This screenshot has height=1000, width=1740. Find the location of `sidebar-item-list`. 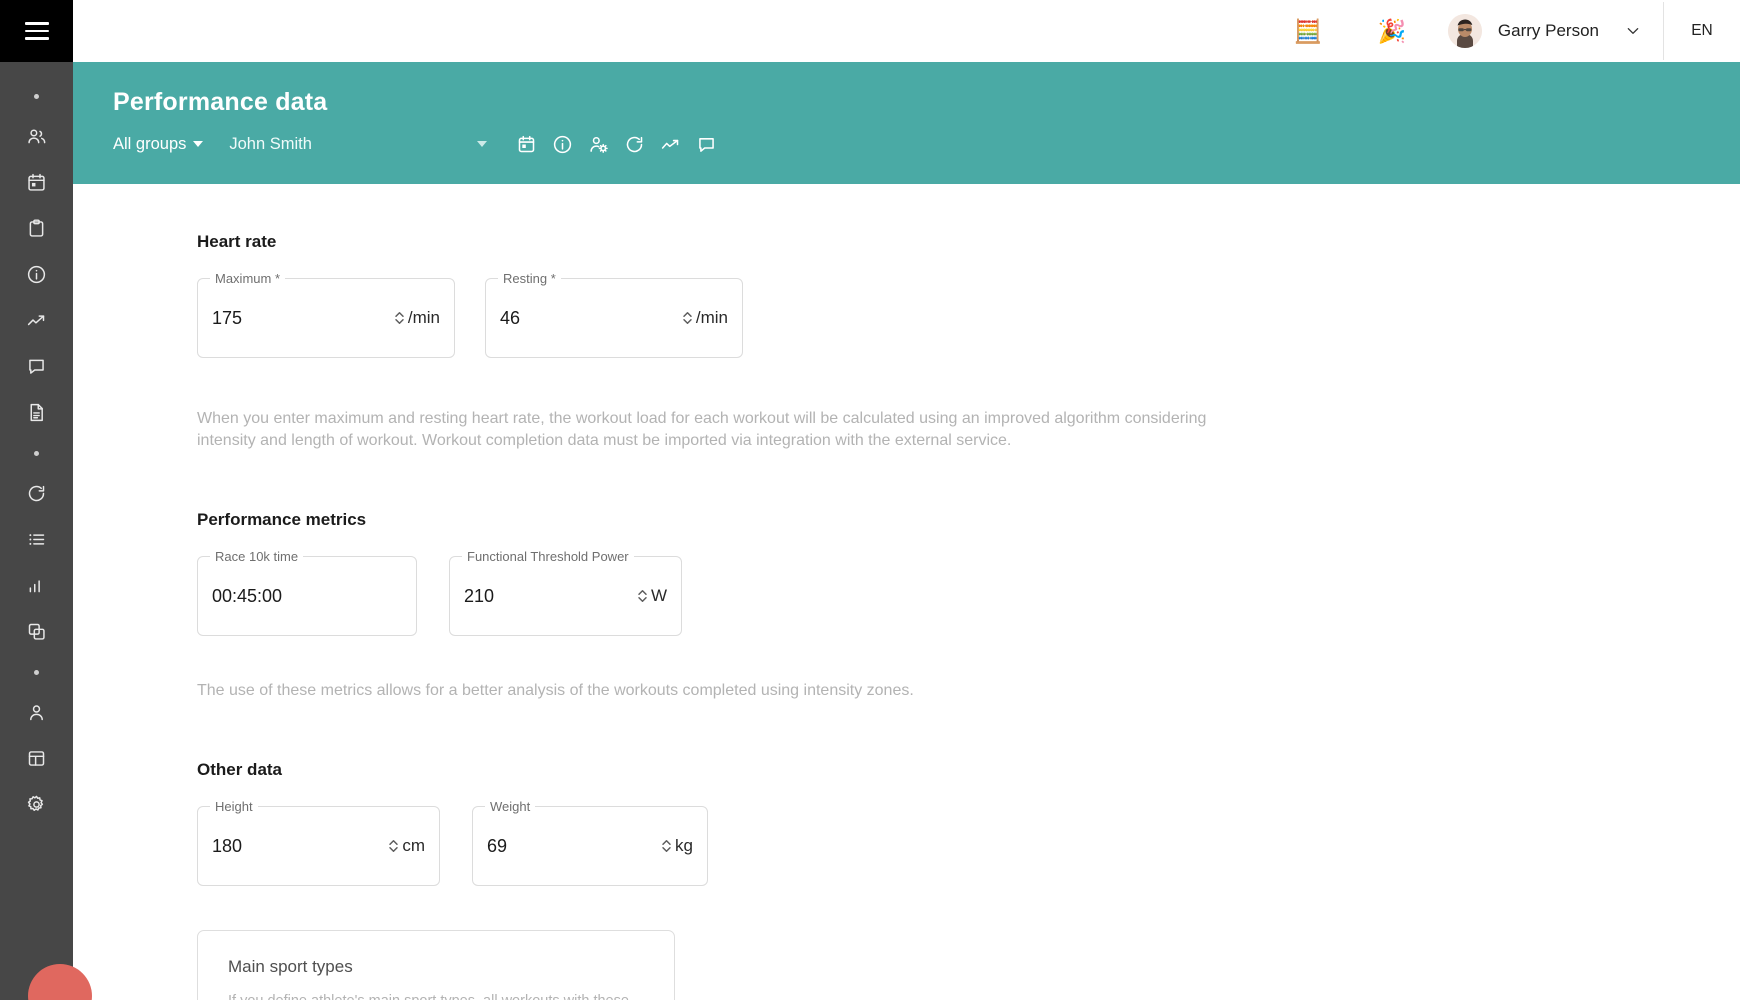

sidebar-item-list is located at coordinates (37, 539).